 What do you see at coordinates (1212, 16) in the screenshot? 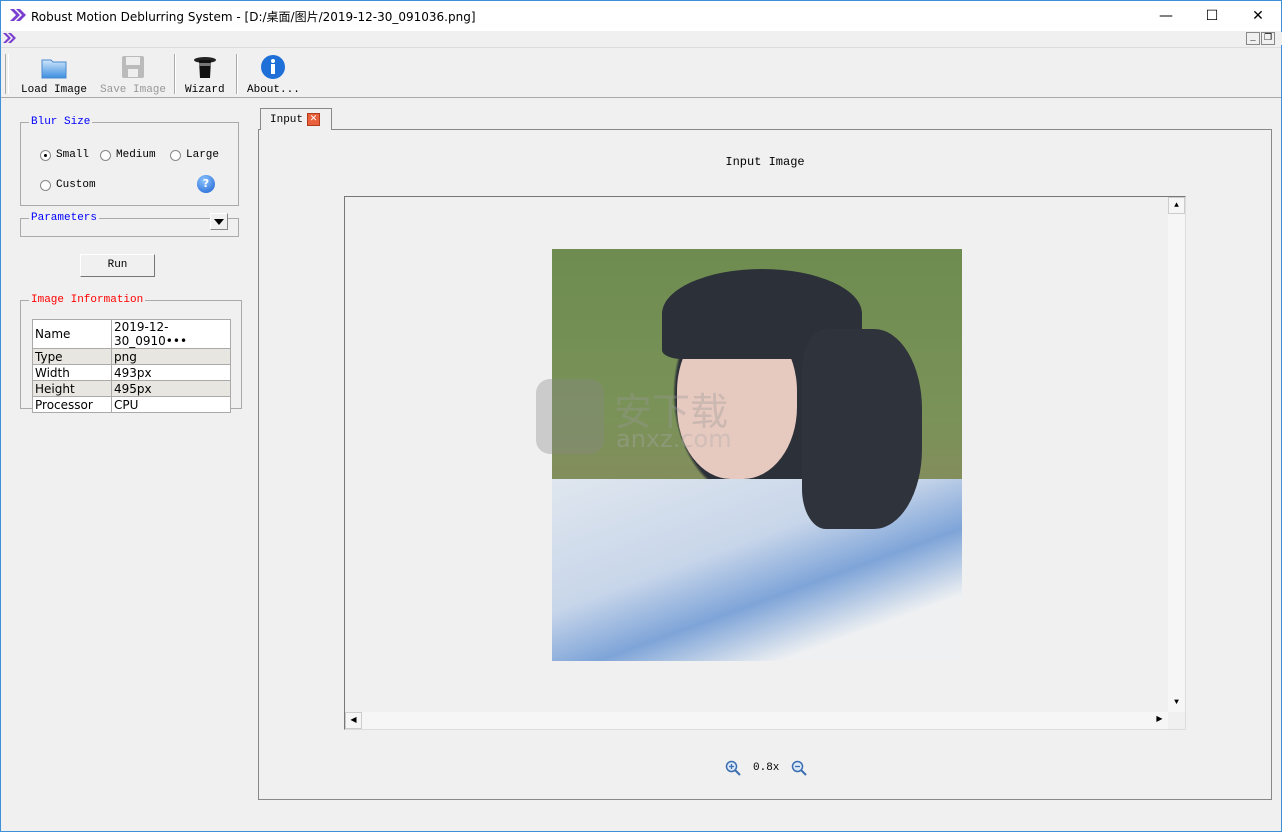
I see `maximize-button: ☐` at bounding box center [1212, 16].